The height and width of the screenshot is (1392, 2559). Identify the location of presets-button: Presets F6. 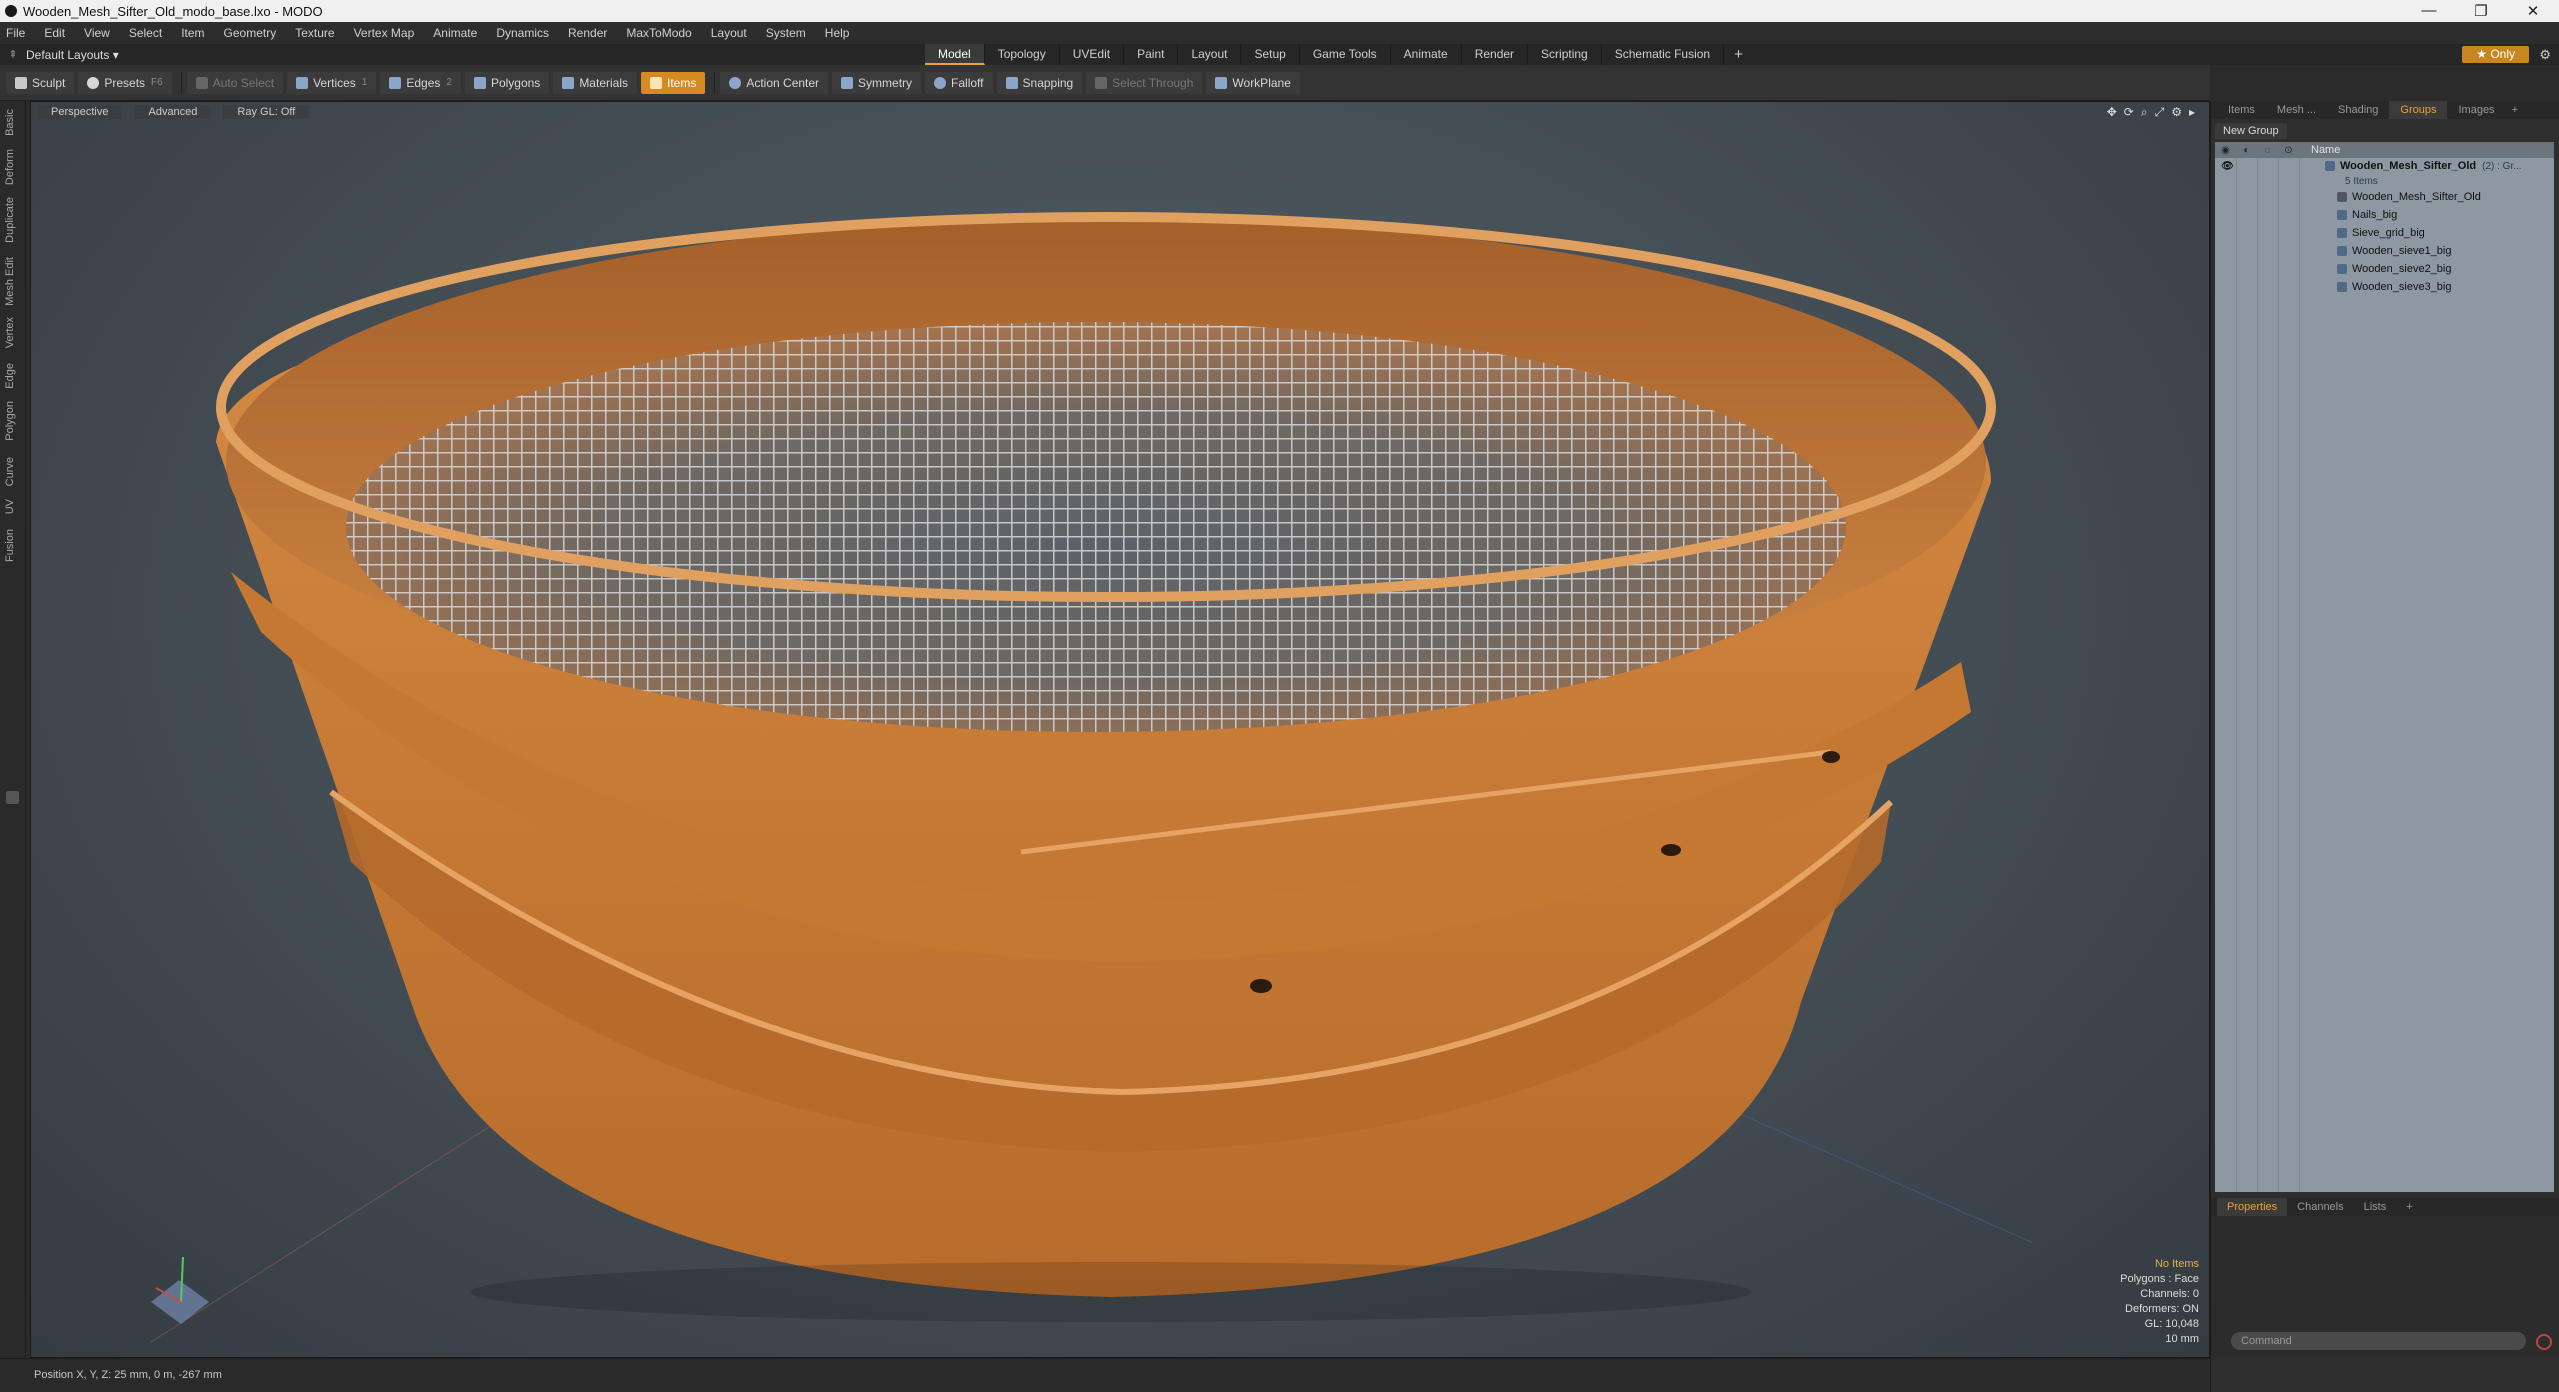
(125, 82).